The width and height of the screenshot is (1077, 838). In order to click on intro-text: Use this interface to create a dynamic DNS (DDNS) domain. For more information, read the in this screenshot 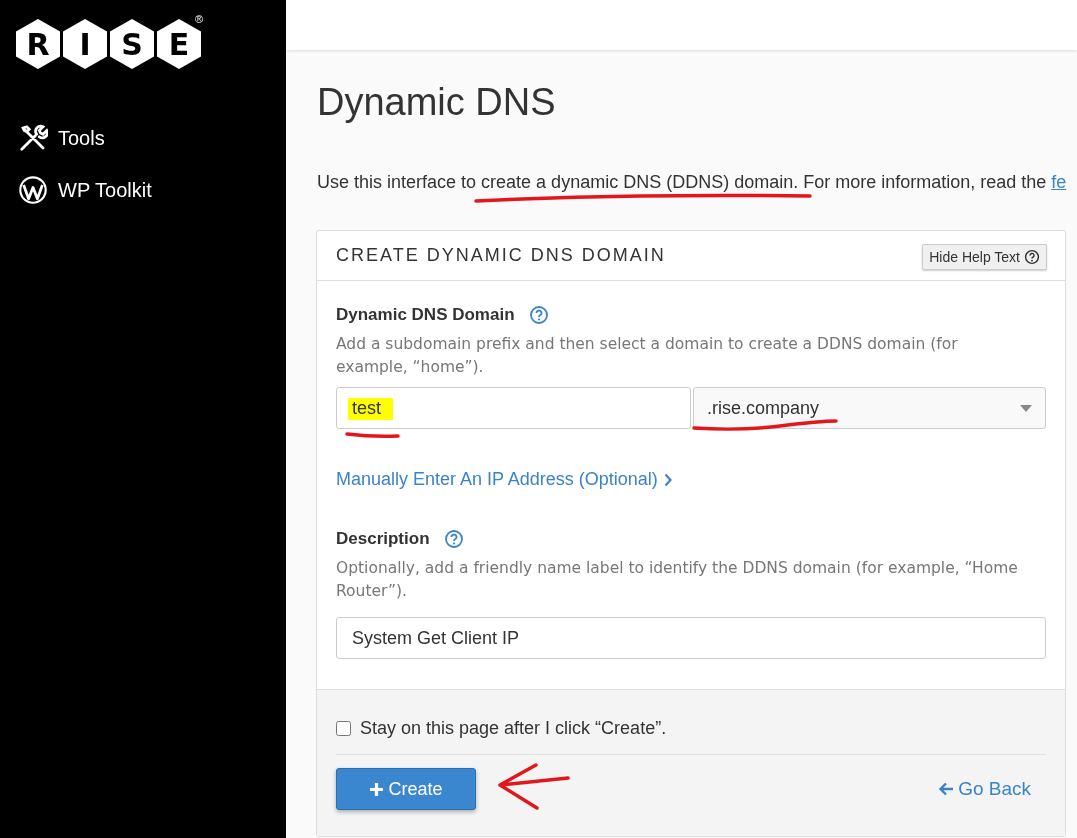, I will do `click(682, 182)`.